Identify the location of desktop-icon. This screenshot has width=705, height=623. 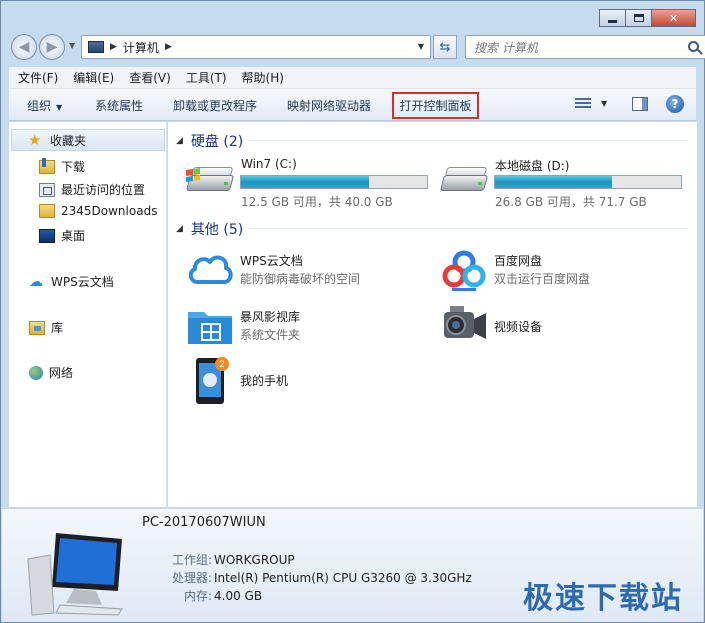
(47, 235).